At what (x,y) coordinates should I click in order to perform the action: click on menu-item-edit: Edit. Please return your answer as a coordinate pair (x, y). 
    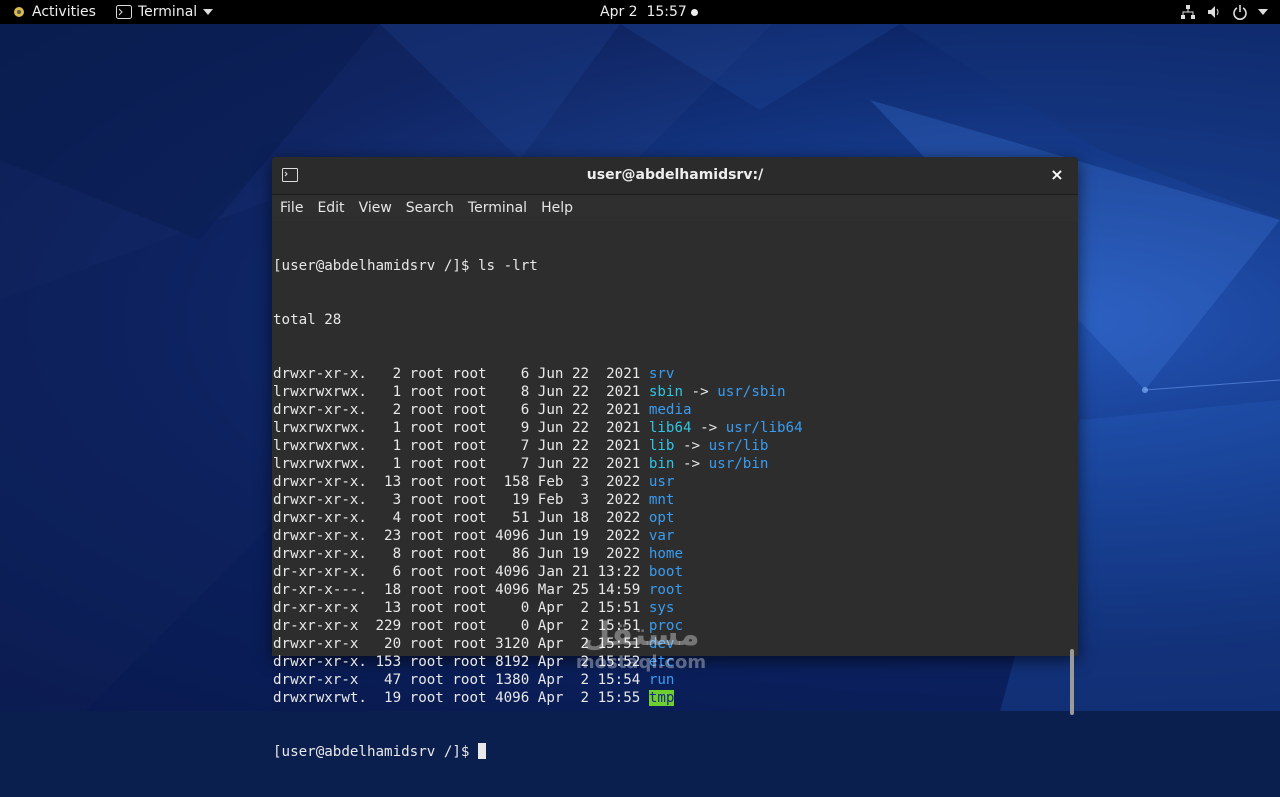
    Looking at the image, I should click on (330, 208).